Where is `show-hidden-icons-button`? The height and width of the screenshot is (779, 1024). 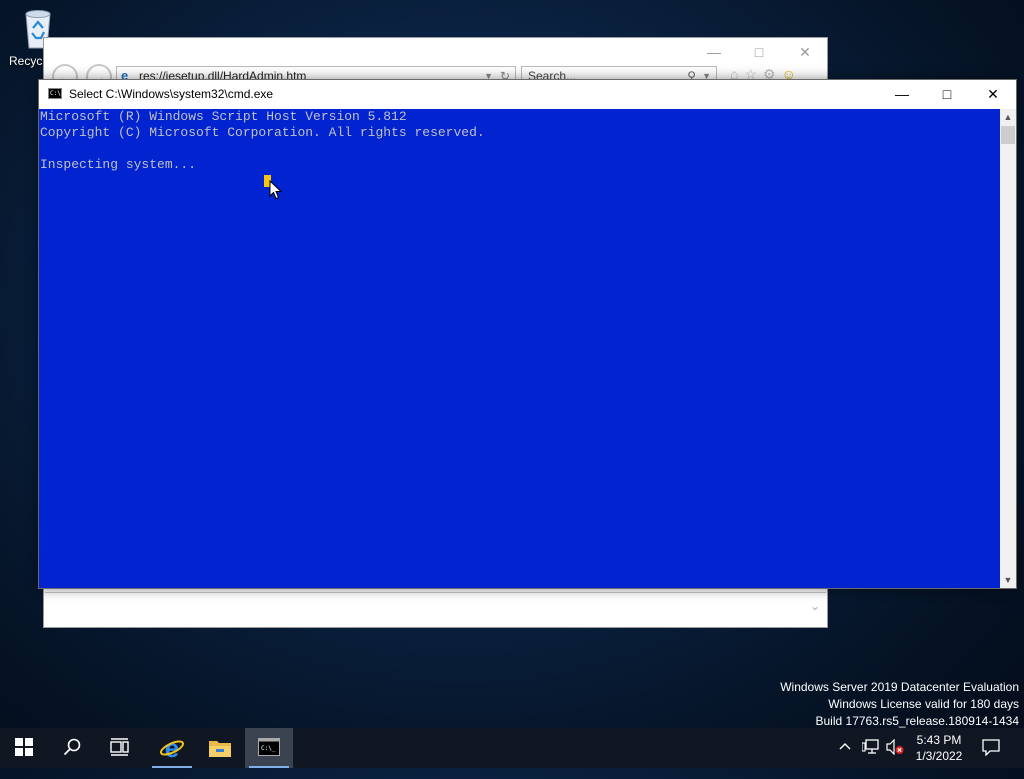
show-hidden-icons-button is located at coordinates (845, 759).